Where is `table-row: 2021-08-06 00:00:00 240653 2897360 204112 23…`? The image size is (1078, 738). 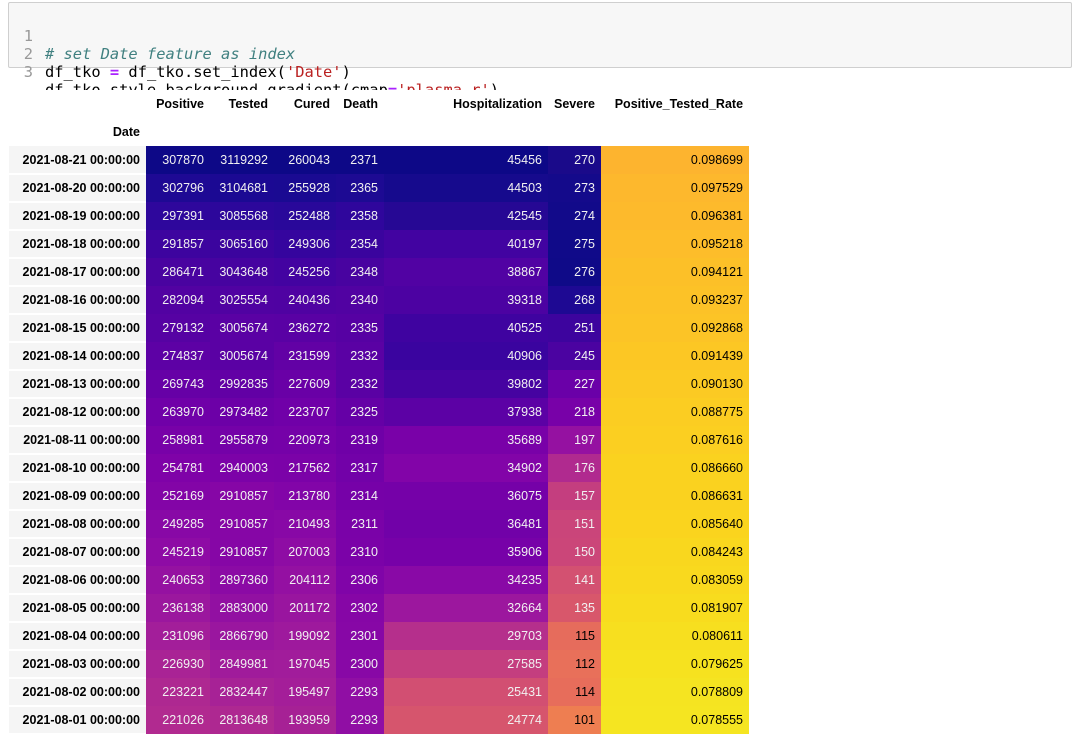 table-row: 2021-08-06 00:00:00 240653 2897360 204112 23… is located at coordinates (379, 580).